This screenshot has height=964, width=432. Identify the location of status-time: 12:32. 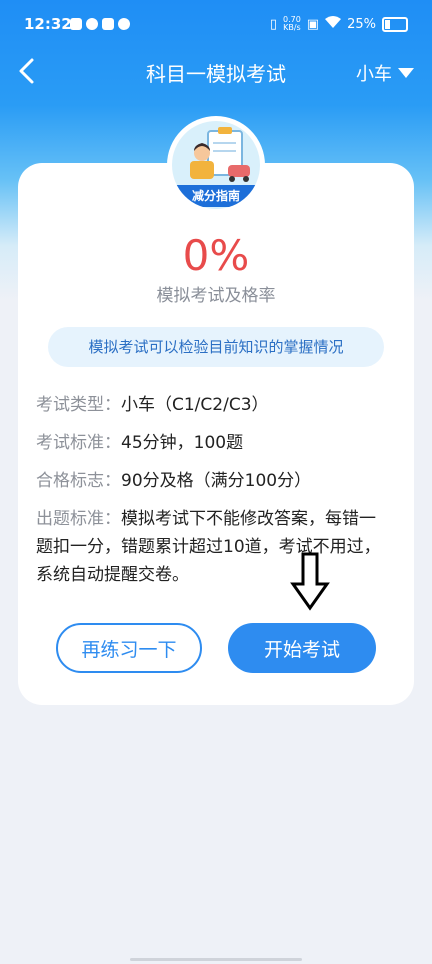
(48, 24).